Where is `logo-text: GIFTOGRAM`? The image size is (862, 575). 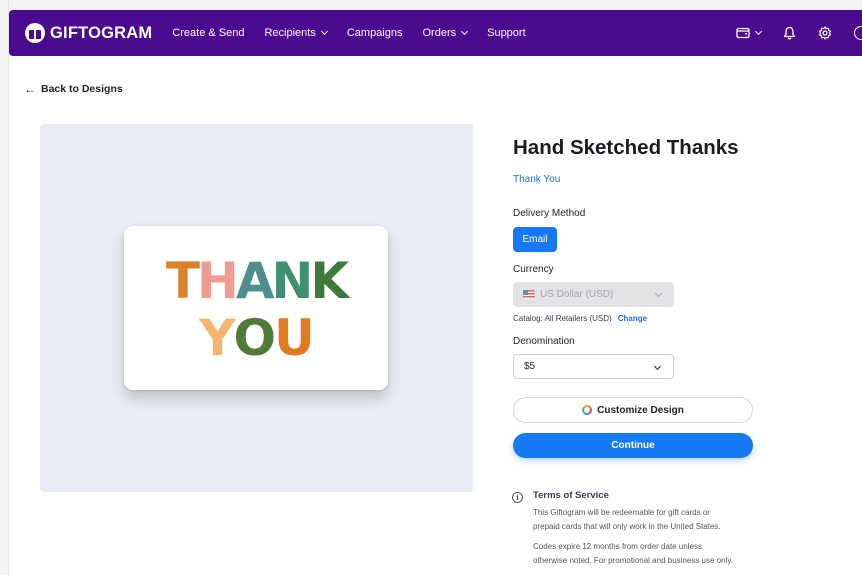
logo-text: GIFTOGRAM is located at coordinates (101, 32).